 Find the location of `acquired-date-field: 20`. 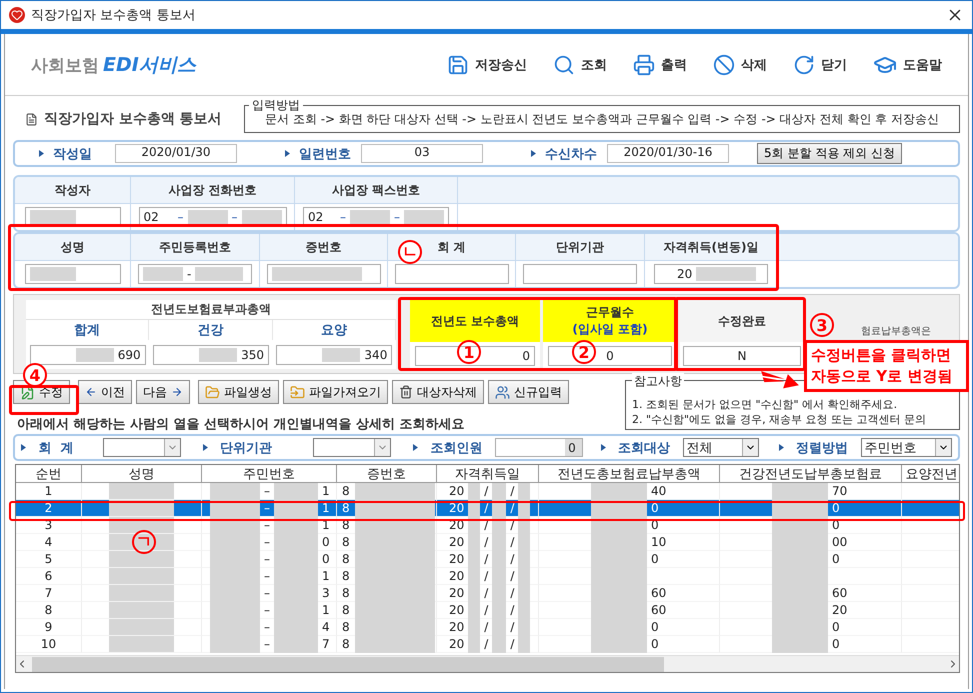

acquired-date-field: 20 is located at coordinates (711, 274).